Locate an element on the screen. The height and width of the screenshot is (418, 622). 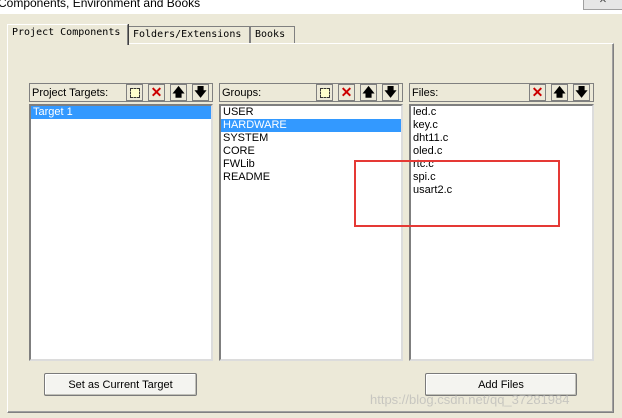
tab-label: Folders/Extensions is located at coordinates (187, 34).